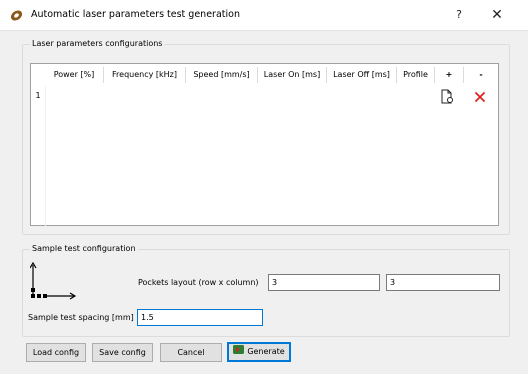  Describe the element at coordinates (84, 248) in the screenshot. I see `sample-test-group-title: Sample test configuration` at that location.